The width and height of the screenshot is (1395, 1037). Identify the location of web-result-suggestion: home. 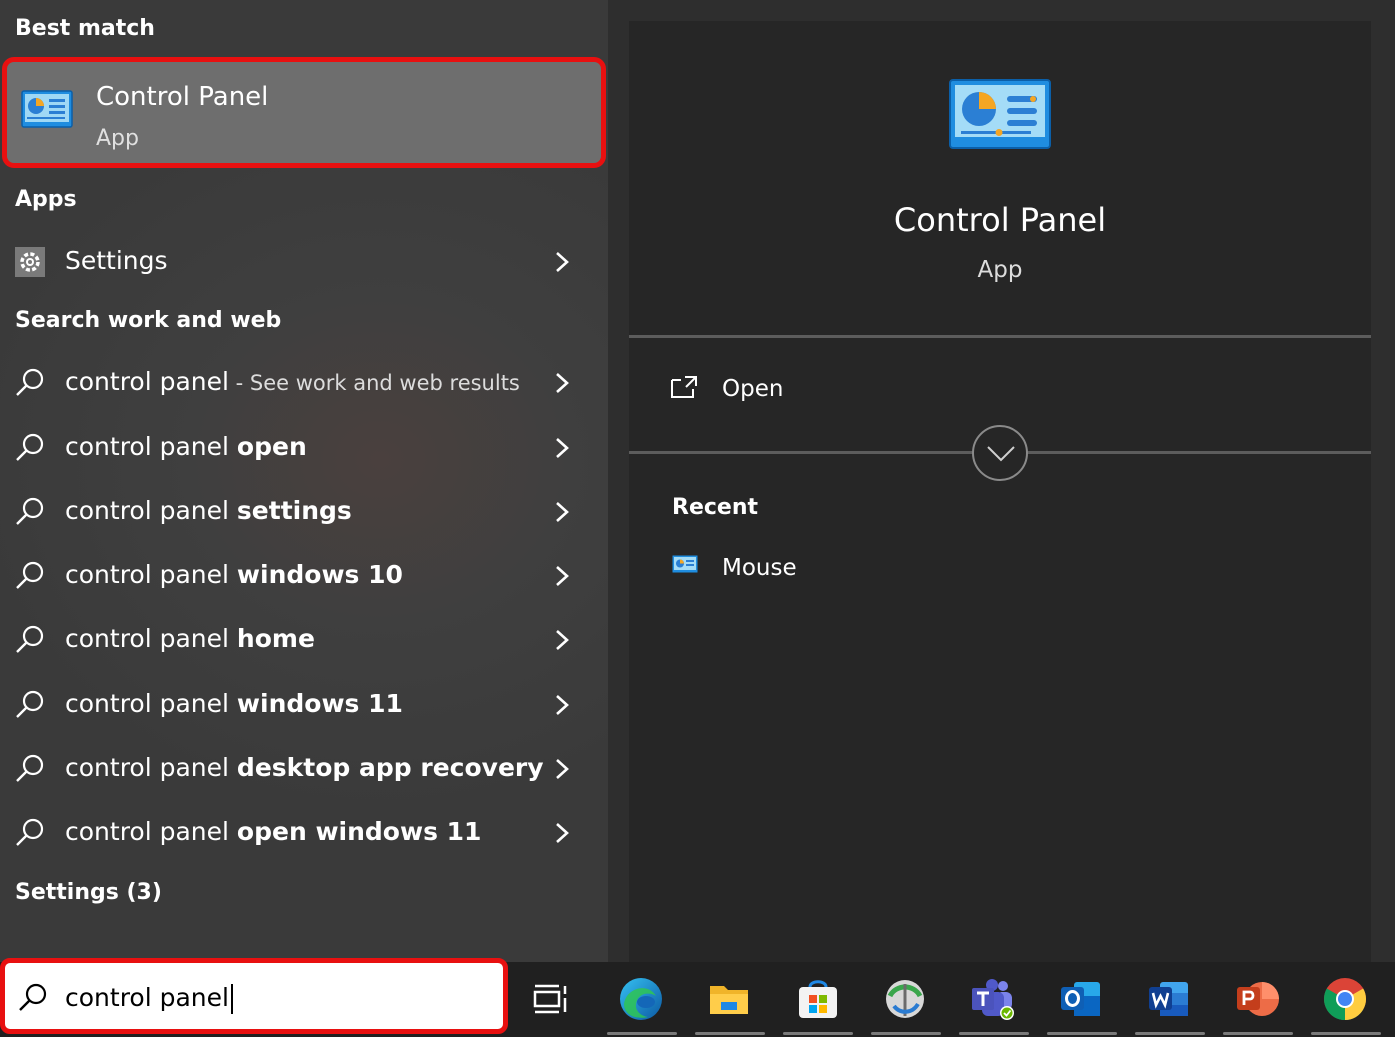
(275, 638).